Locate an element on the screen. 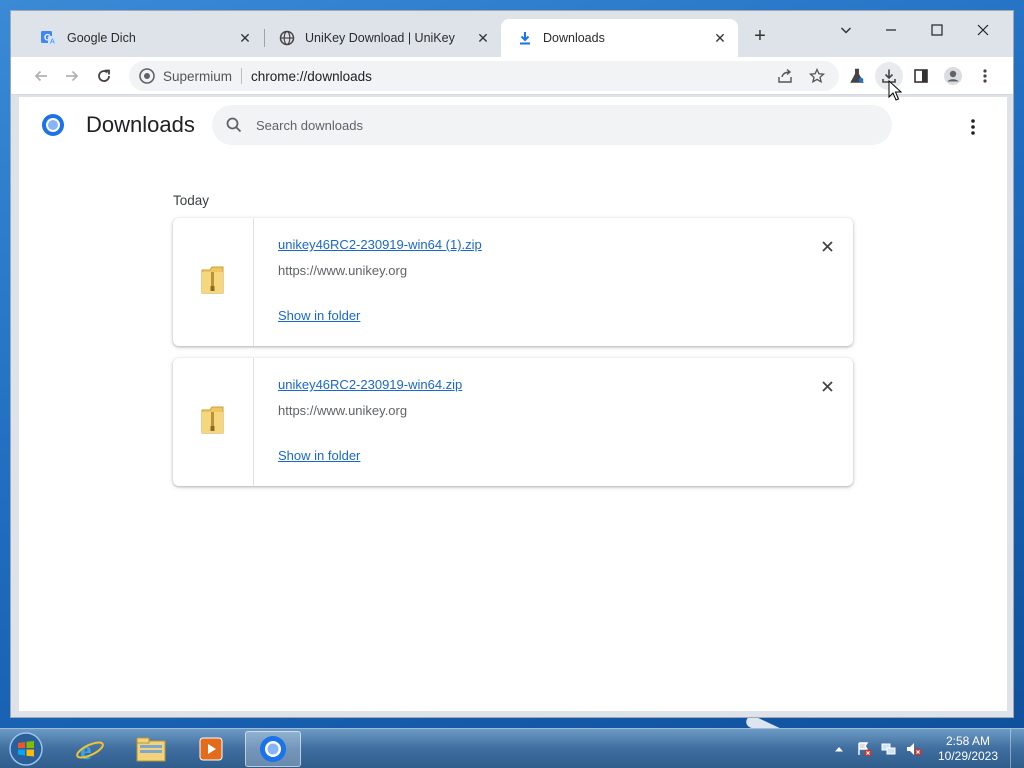  search-bar is located at coordinates (552, 125).